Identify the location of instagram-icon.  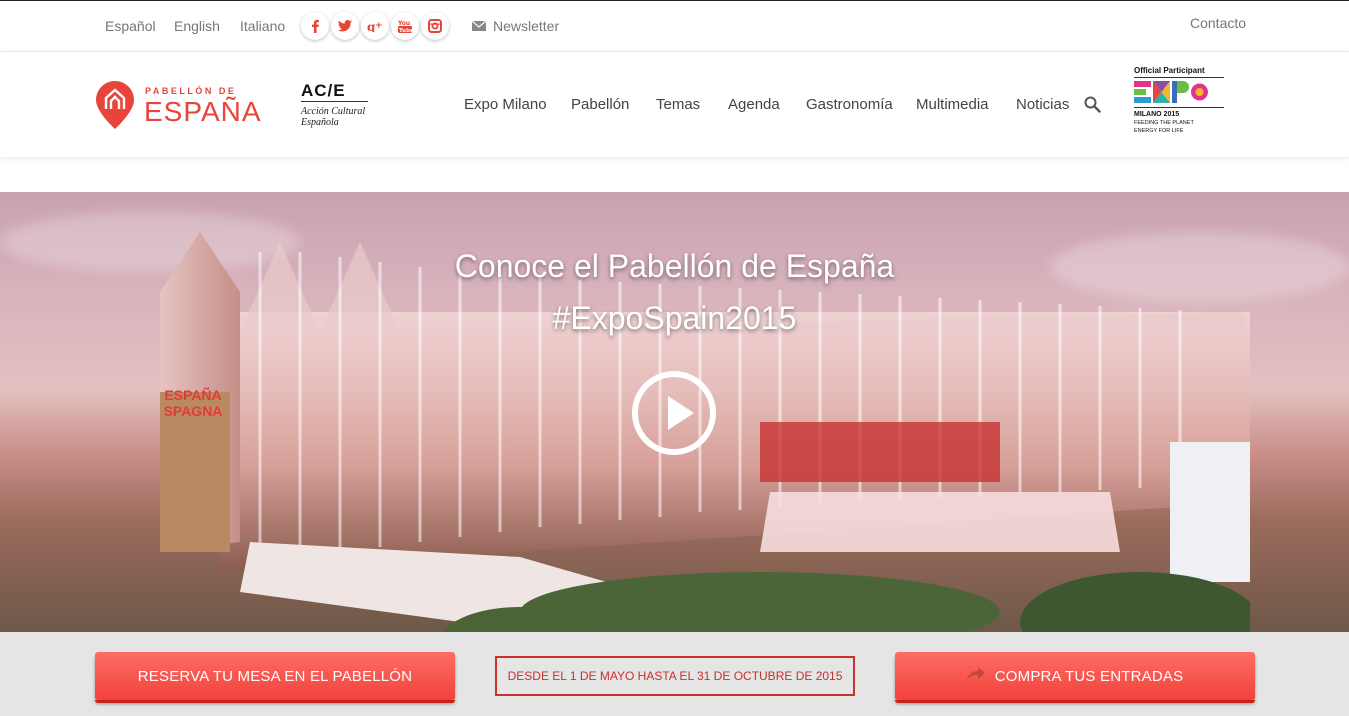
(435, 26).